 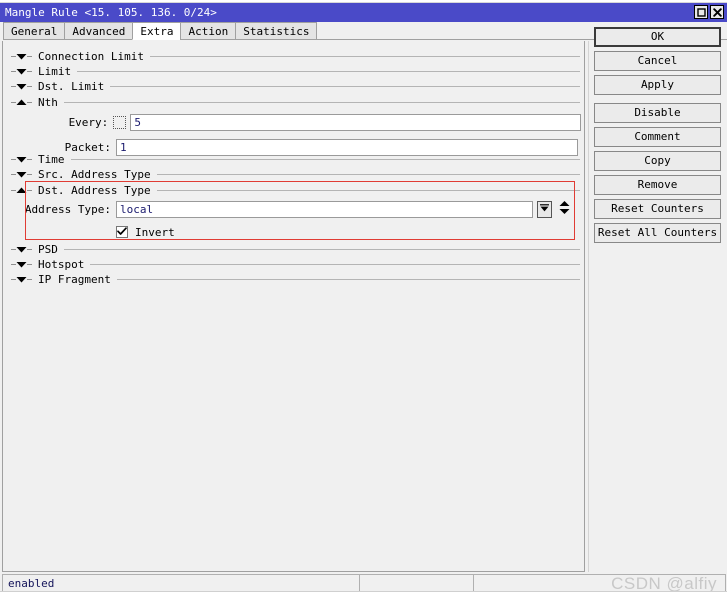 What do you see at coordinates (120, 122) in the screenshot?
I see `every-enable-checkbox` at bounding box center [120, 122].